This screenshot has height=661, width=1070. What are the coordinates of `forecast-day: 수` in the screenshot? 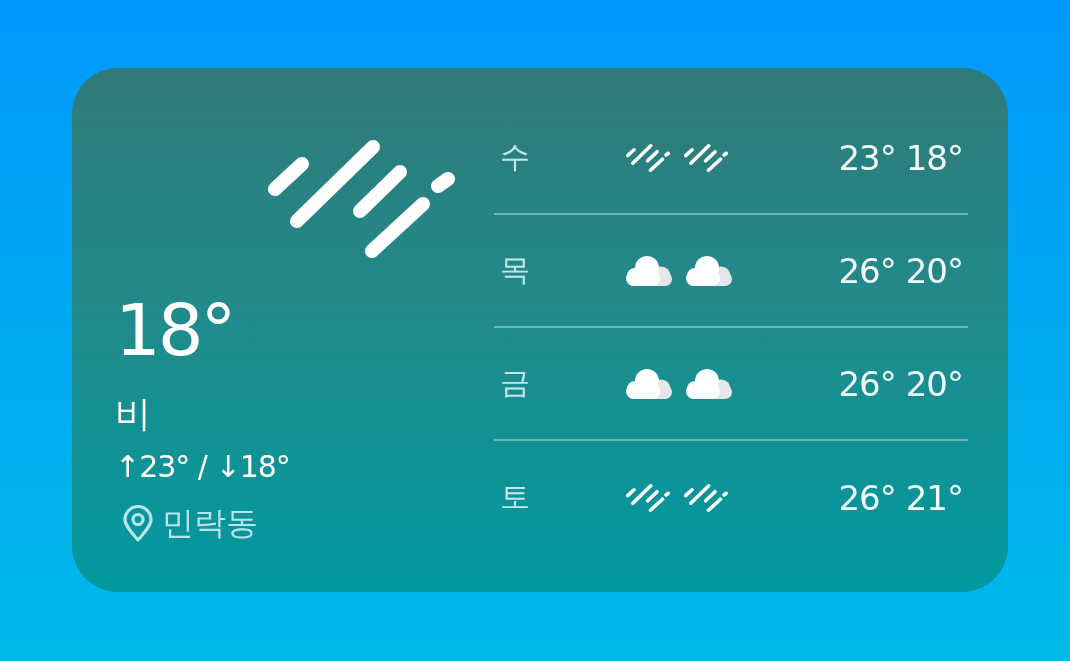 It's located at (560, 157).